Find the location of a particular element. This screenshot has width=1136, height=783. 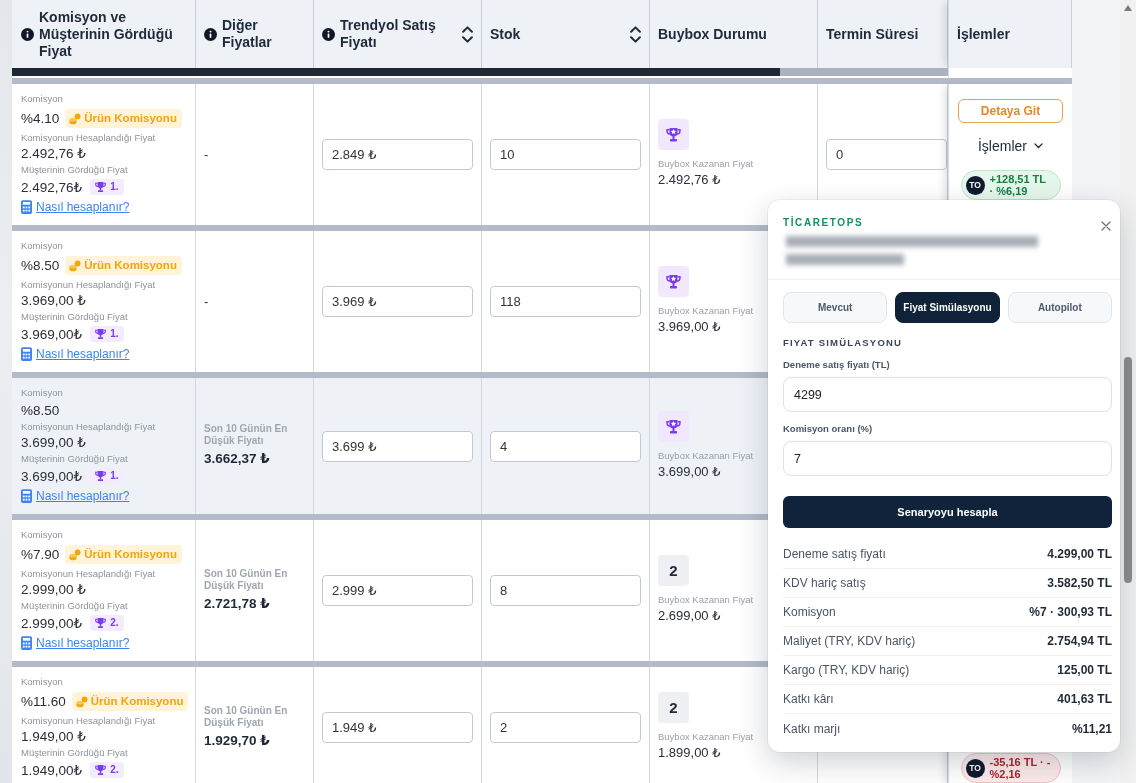

input-field: 4299 is located at coordinates (947, 394).